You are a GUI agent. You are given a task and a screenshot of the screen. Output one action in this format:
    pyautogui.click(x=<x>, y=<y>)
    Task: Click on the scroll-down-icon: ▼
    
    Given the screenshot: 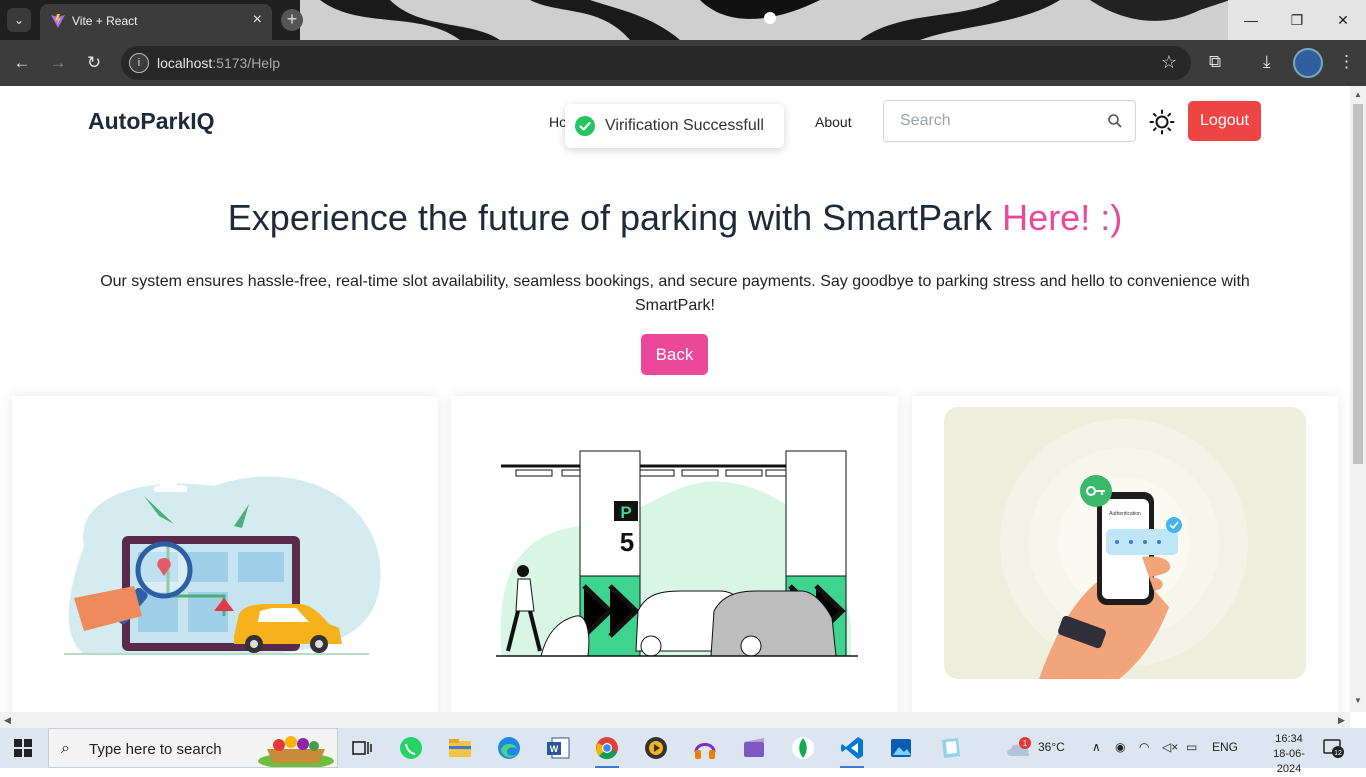 What is the action you would take?
    pyautogui.click(x=1358, y=700)
    